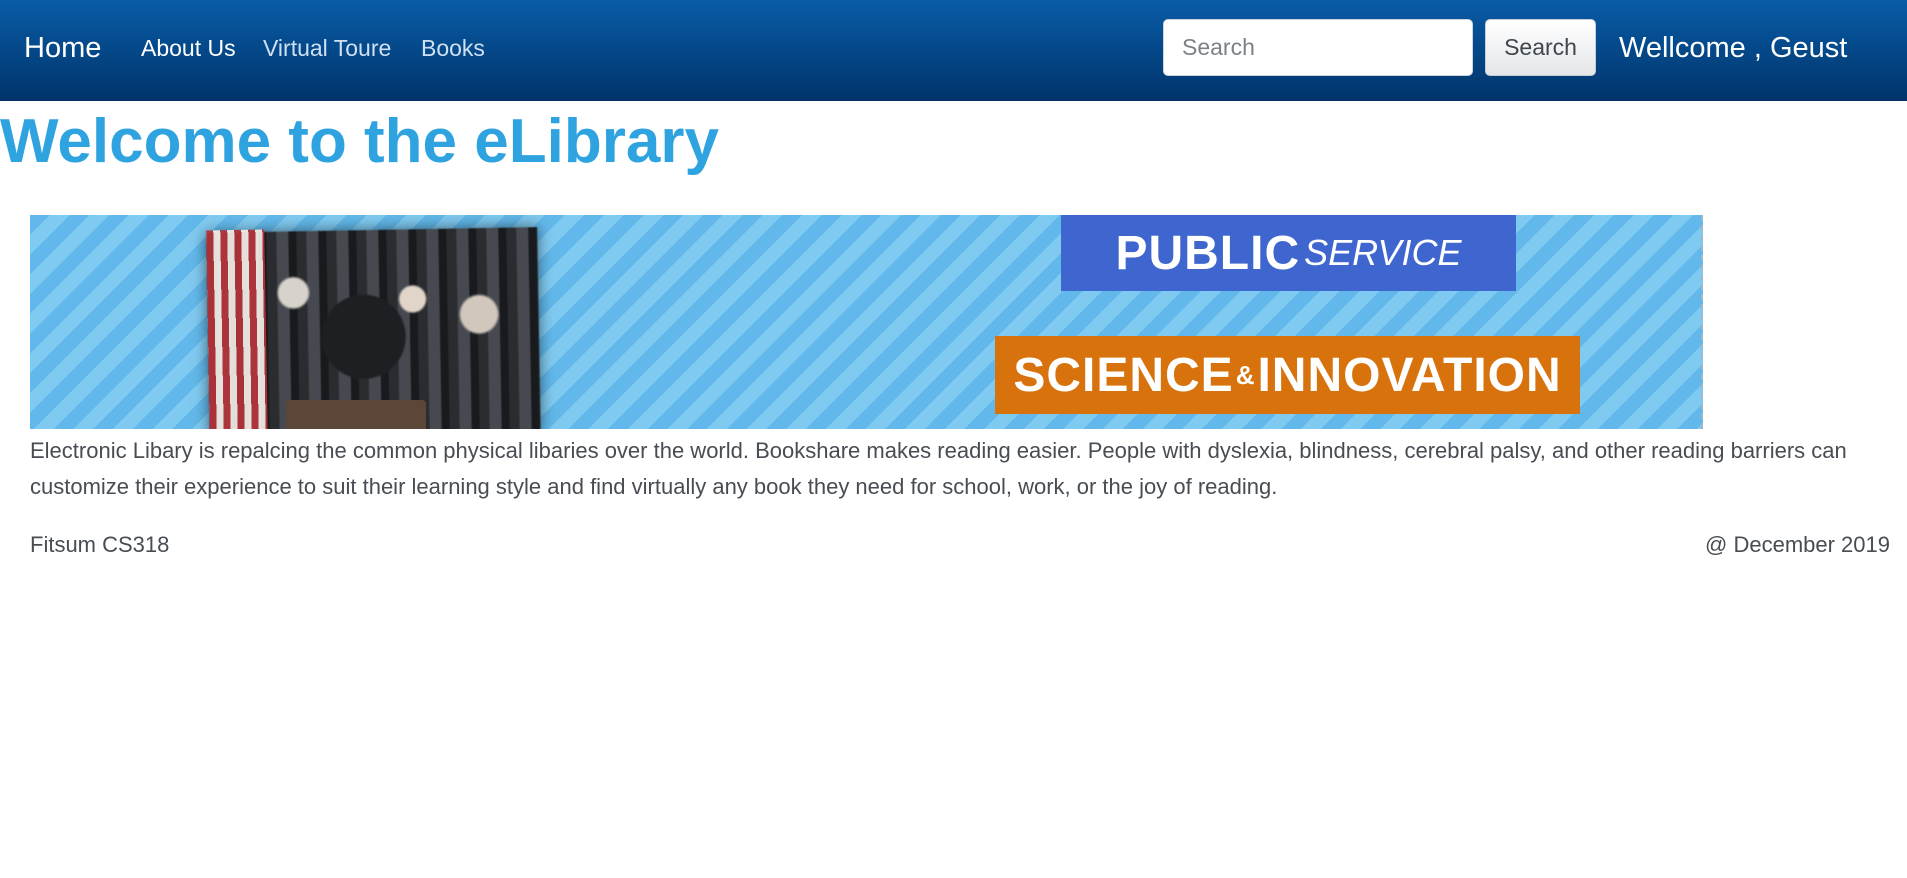  Describe the element at coordinates (1318, 47) in the screenshot. I see `search-input` at that location.